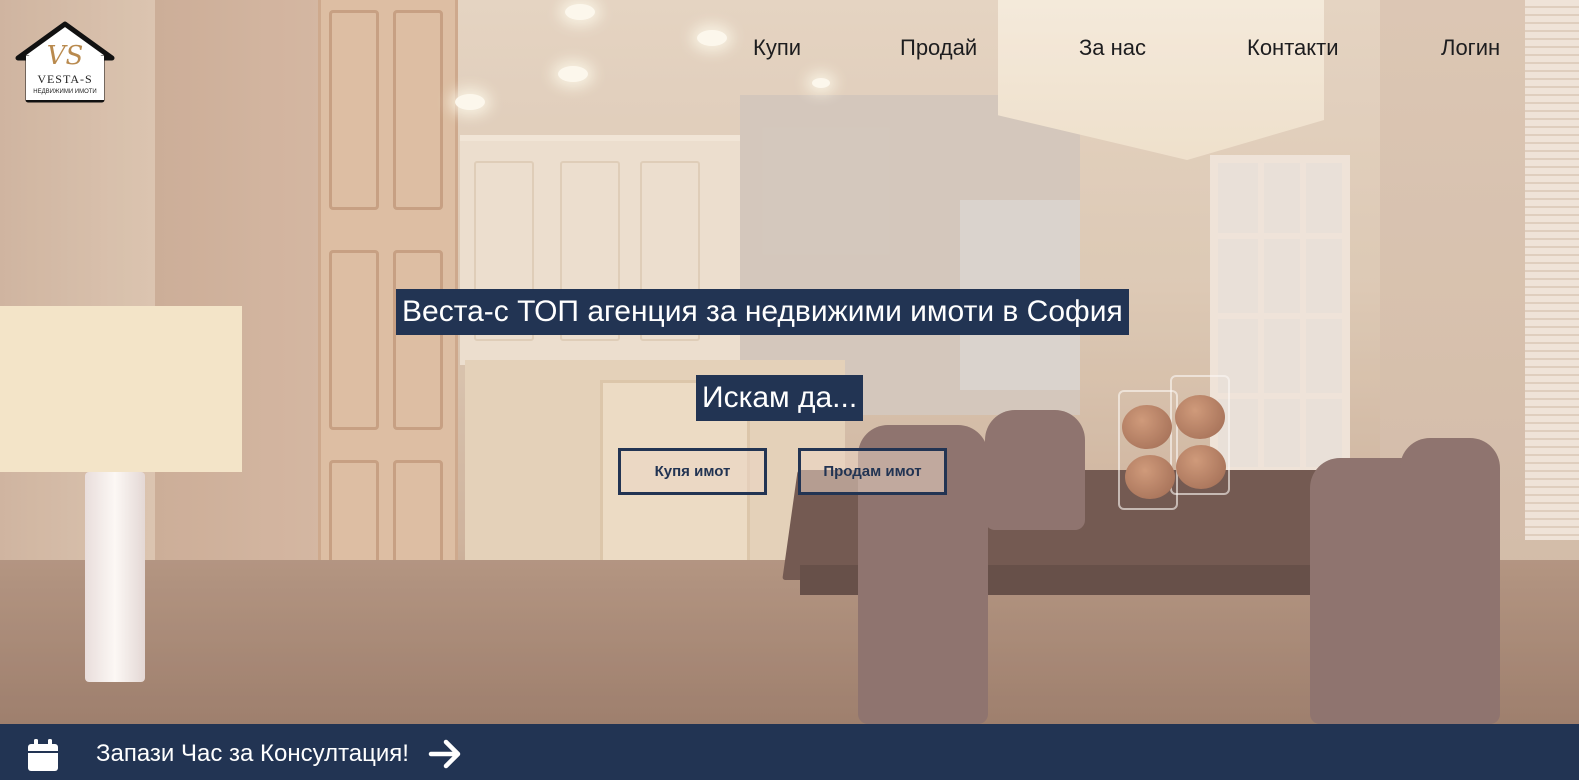 The height and width of the screenshot is (780, 1579). I want to click on logo-brand: VESTA-S, so click(64, 79).